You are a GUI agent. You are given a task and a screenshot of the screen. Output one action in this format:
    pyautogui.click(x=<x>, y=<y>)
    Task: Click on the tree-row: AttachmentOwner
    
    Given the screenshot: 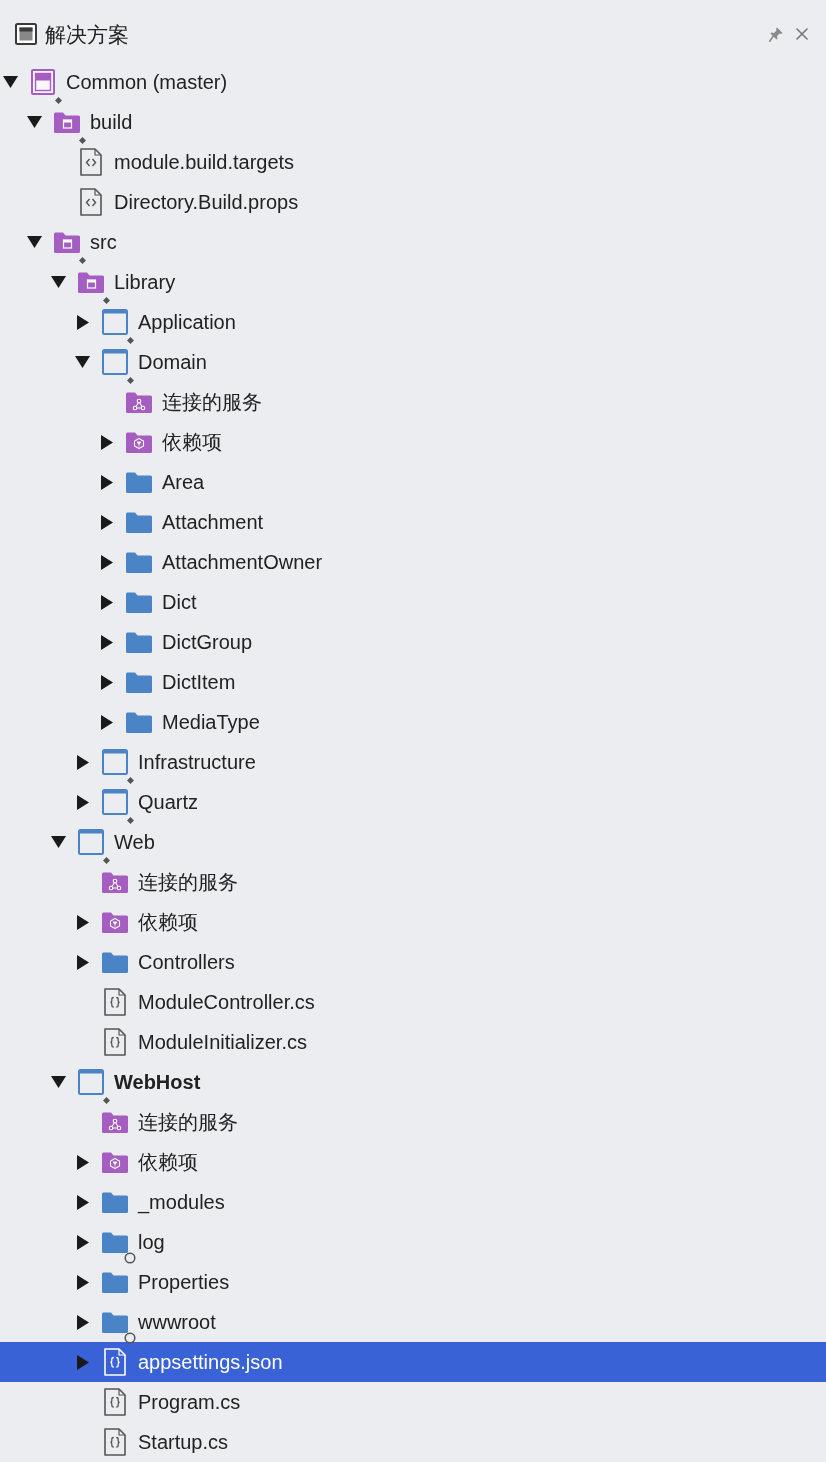 What is the action you would take?
    pyautogui.click(x=413, y=562)
    